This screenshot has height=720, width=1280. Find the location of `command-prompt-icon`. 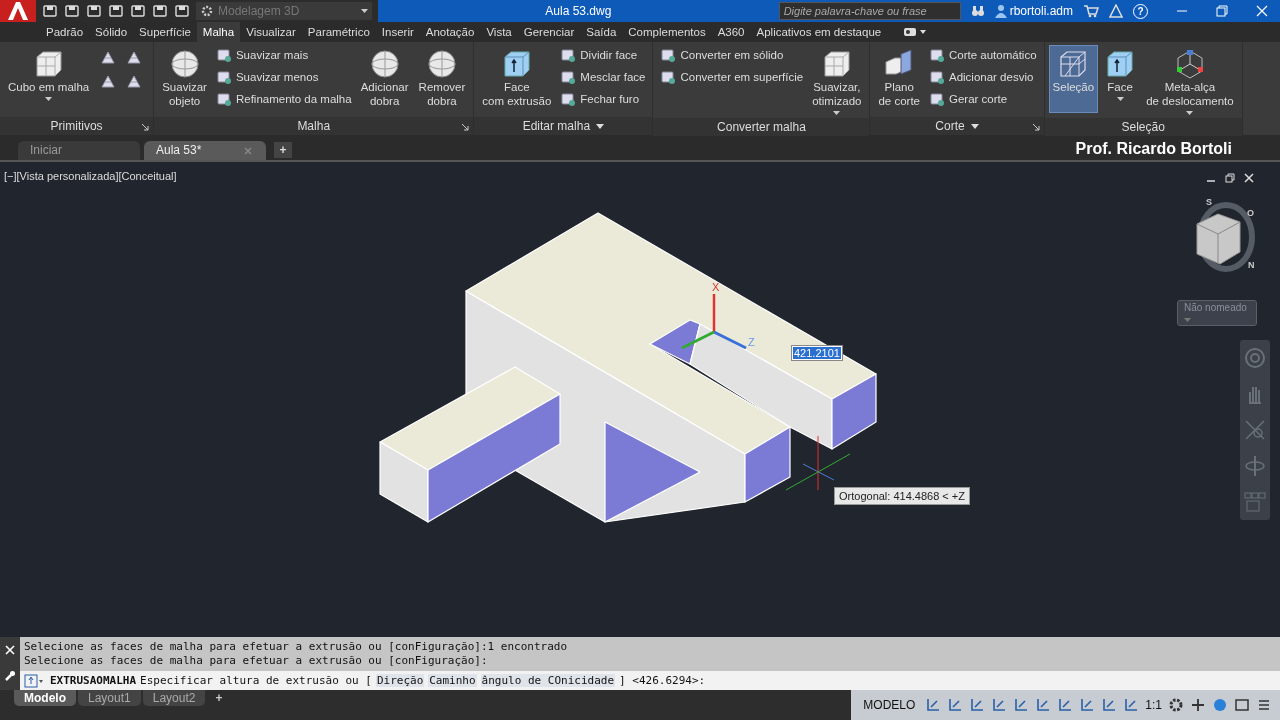

command-prompt-icon is located at coordinates (35, 680).